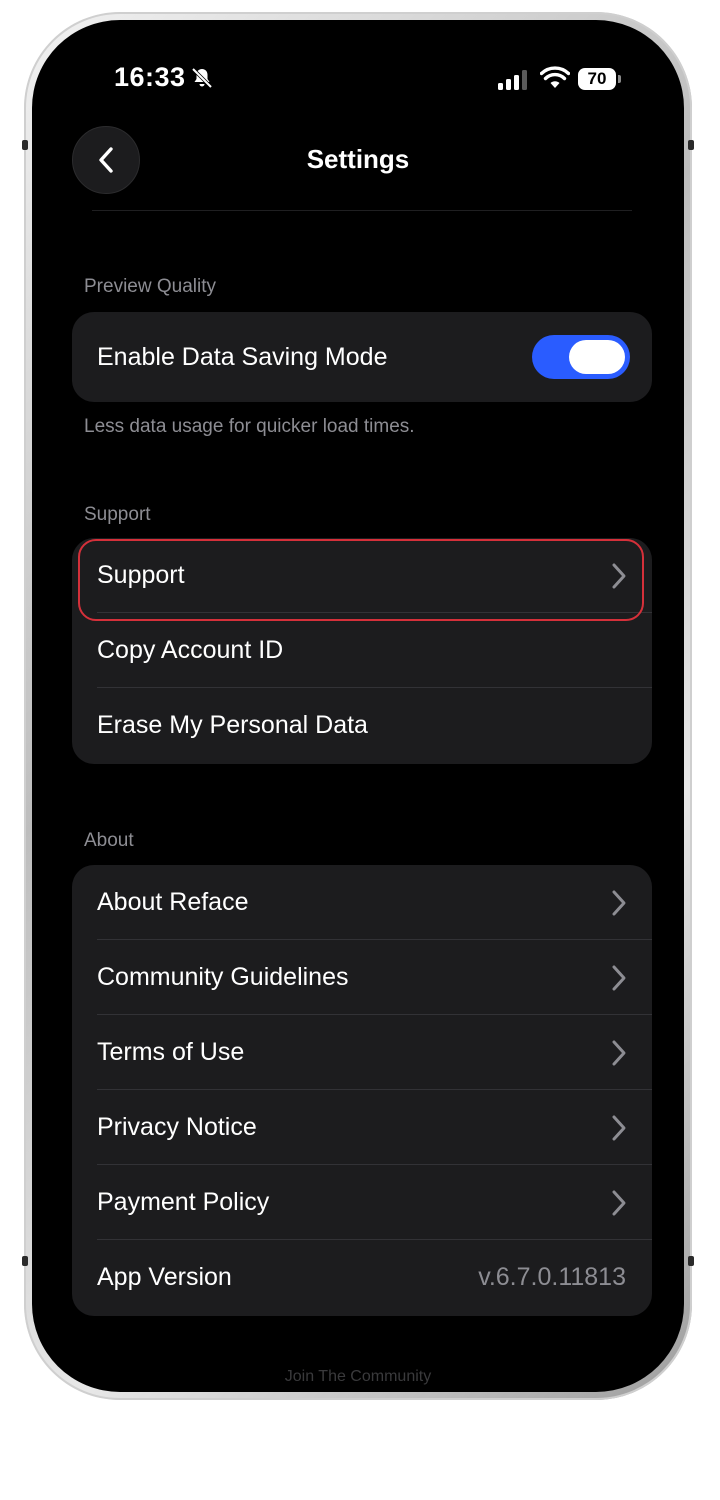 The width and height of the screenshot is (720, 1500). Describe the element at coordinates (362, 1052) in the screenshot. I see `row-terms-of-use: Terms of Use` at that location.